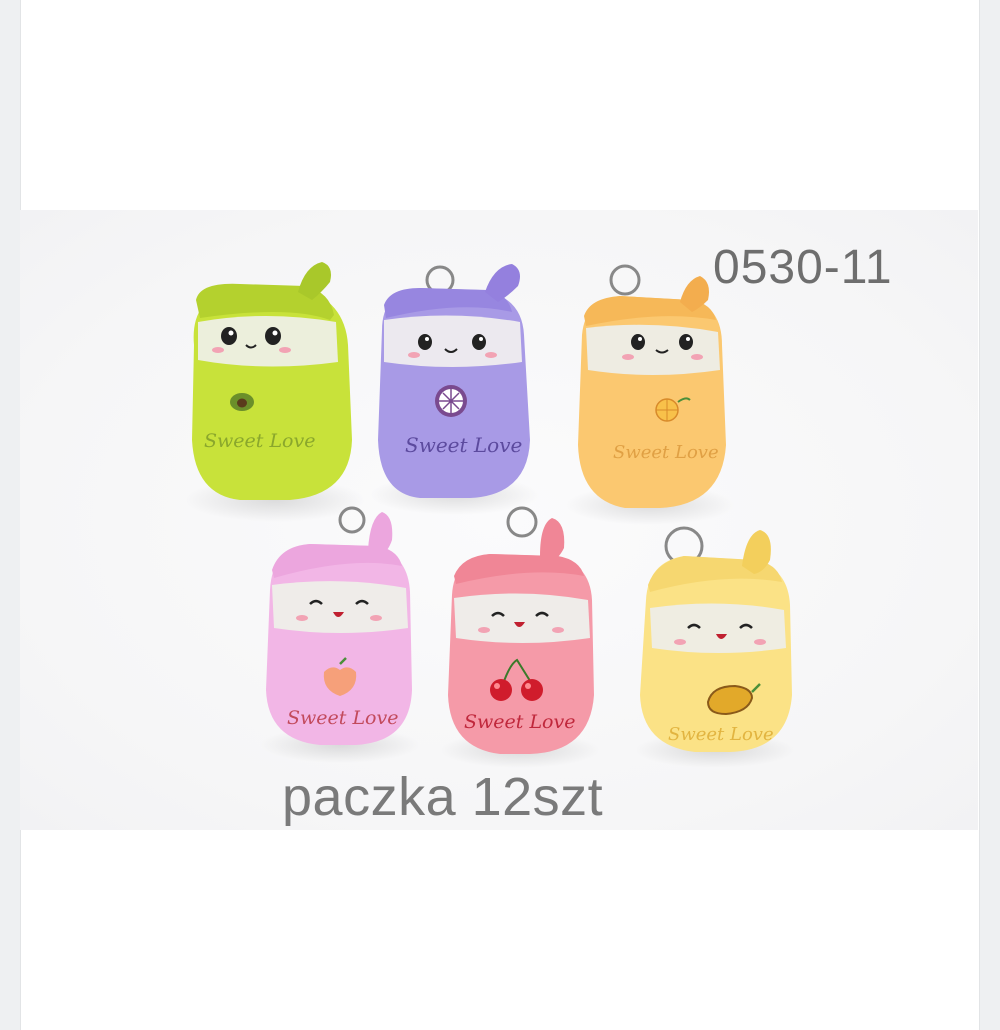 This screenshot has height=1030, width=1000. What do you see at coordinates (520, 637) in the screenshot?
I see `plush-cherry: Sweet Love` at bounding box center [520, 637].